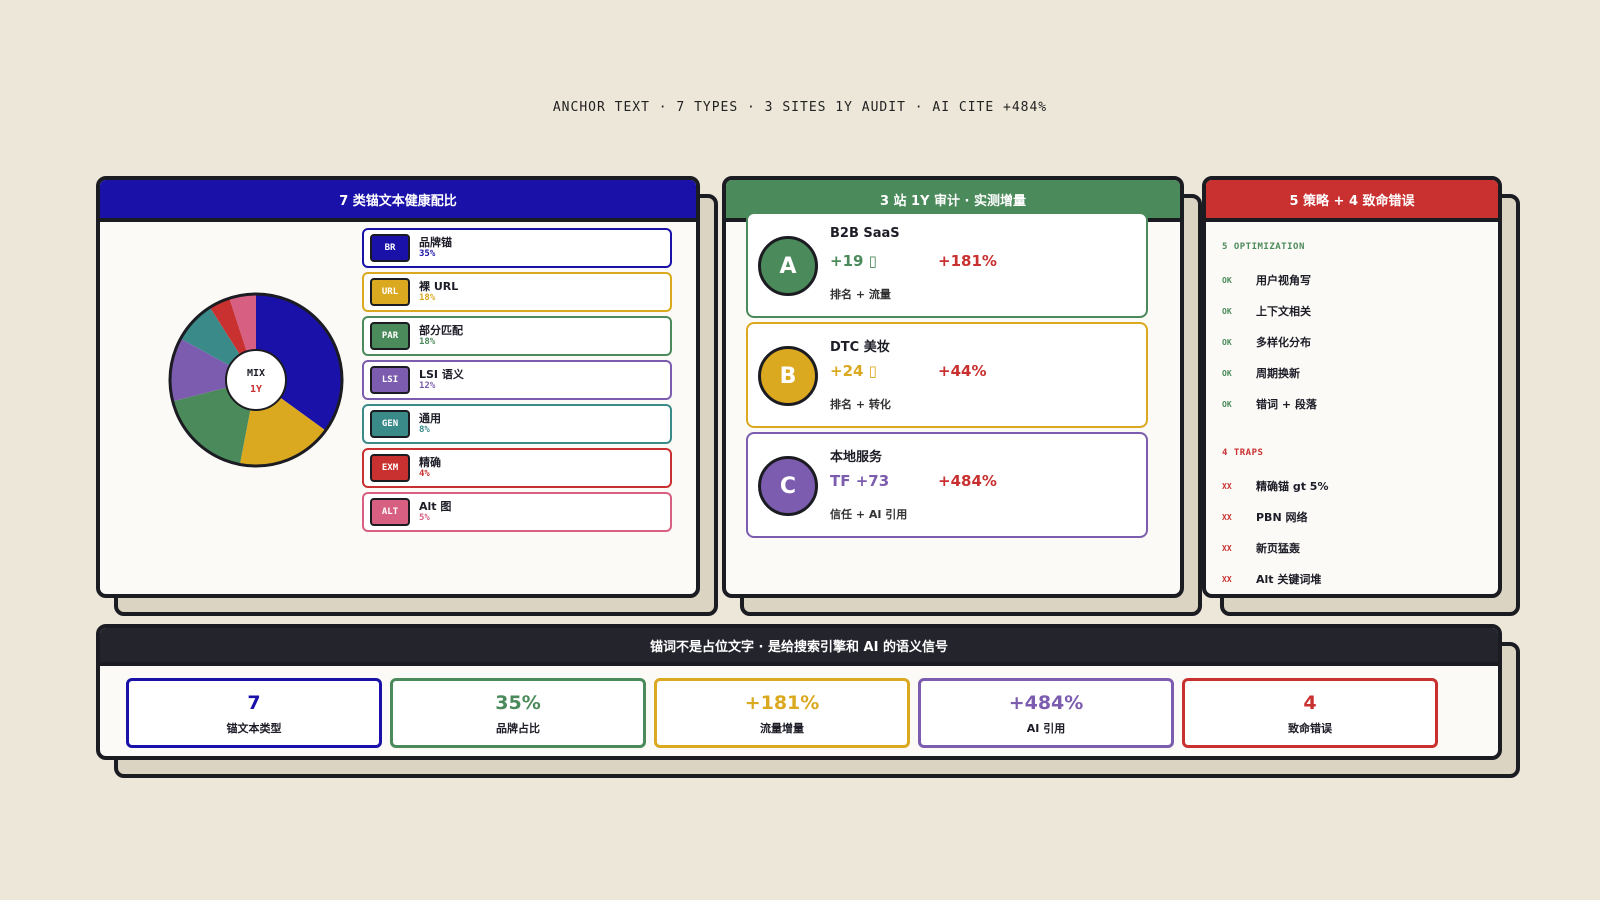  Describe the element at coordinates (390, 512) in the screenshot. I see `legend-badge: ALT` at that location.